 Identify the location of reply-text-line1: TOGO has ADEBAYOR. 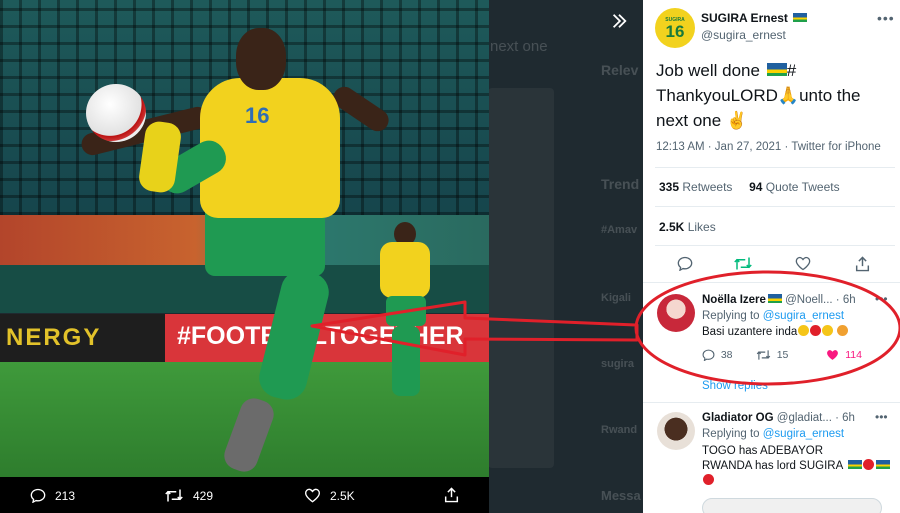
(763, 451).